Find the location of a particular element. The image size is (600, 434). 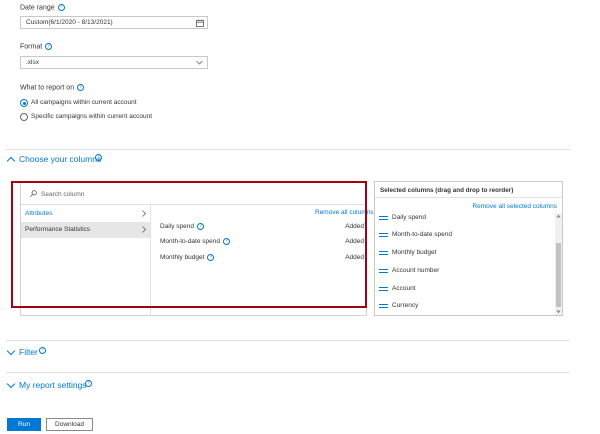

format-value: .xlsx is located at coordinates (32, 62).